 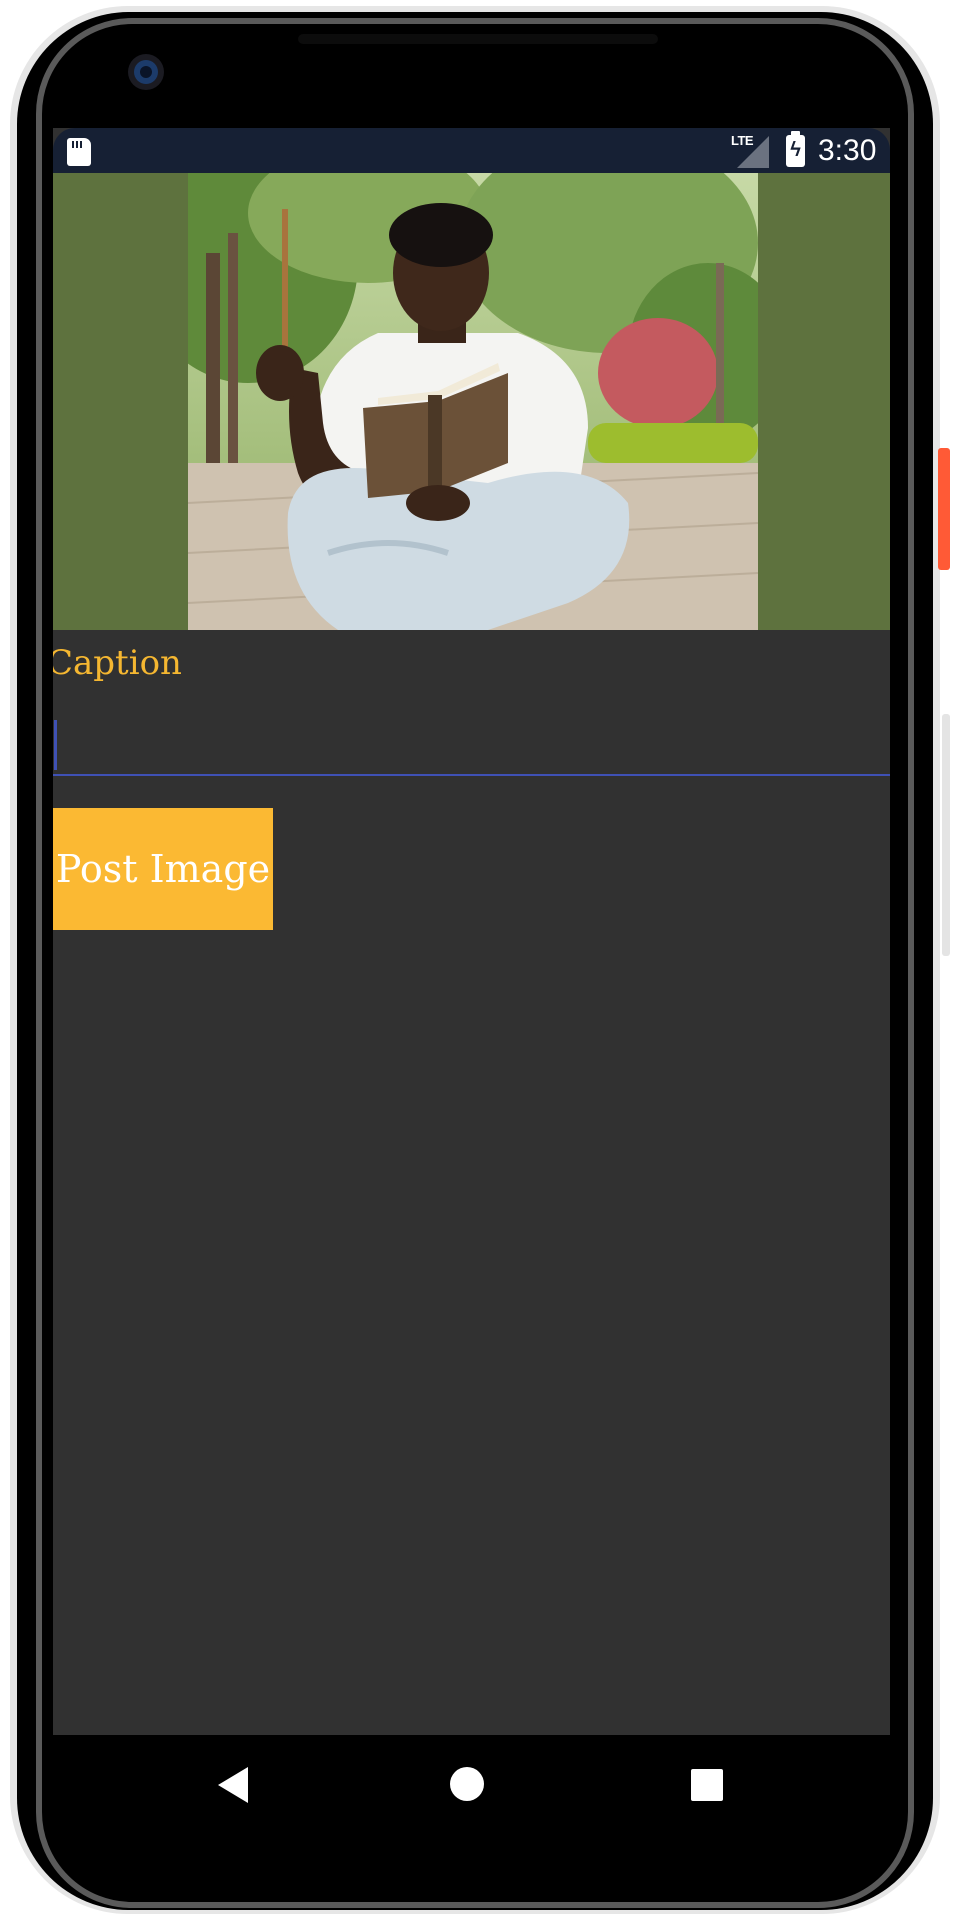 What do you see at coordinates (795, 149) in the screenshot?
I see `battery-charging-icon: ϟ` at bounding box center [795, 149].